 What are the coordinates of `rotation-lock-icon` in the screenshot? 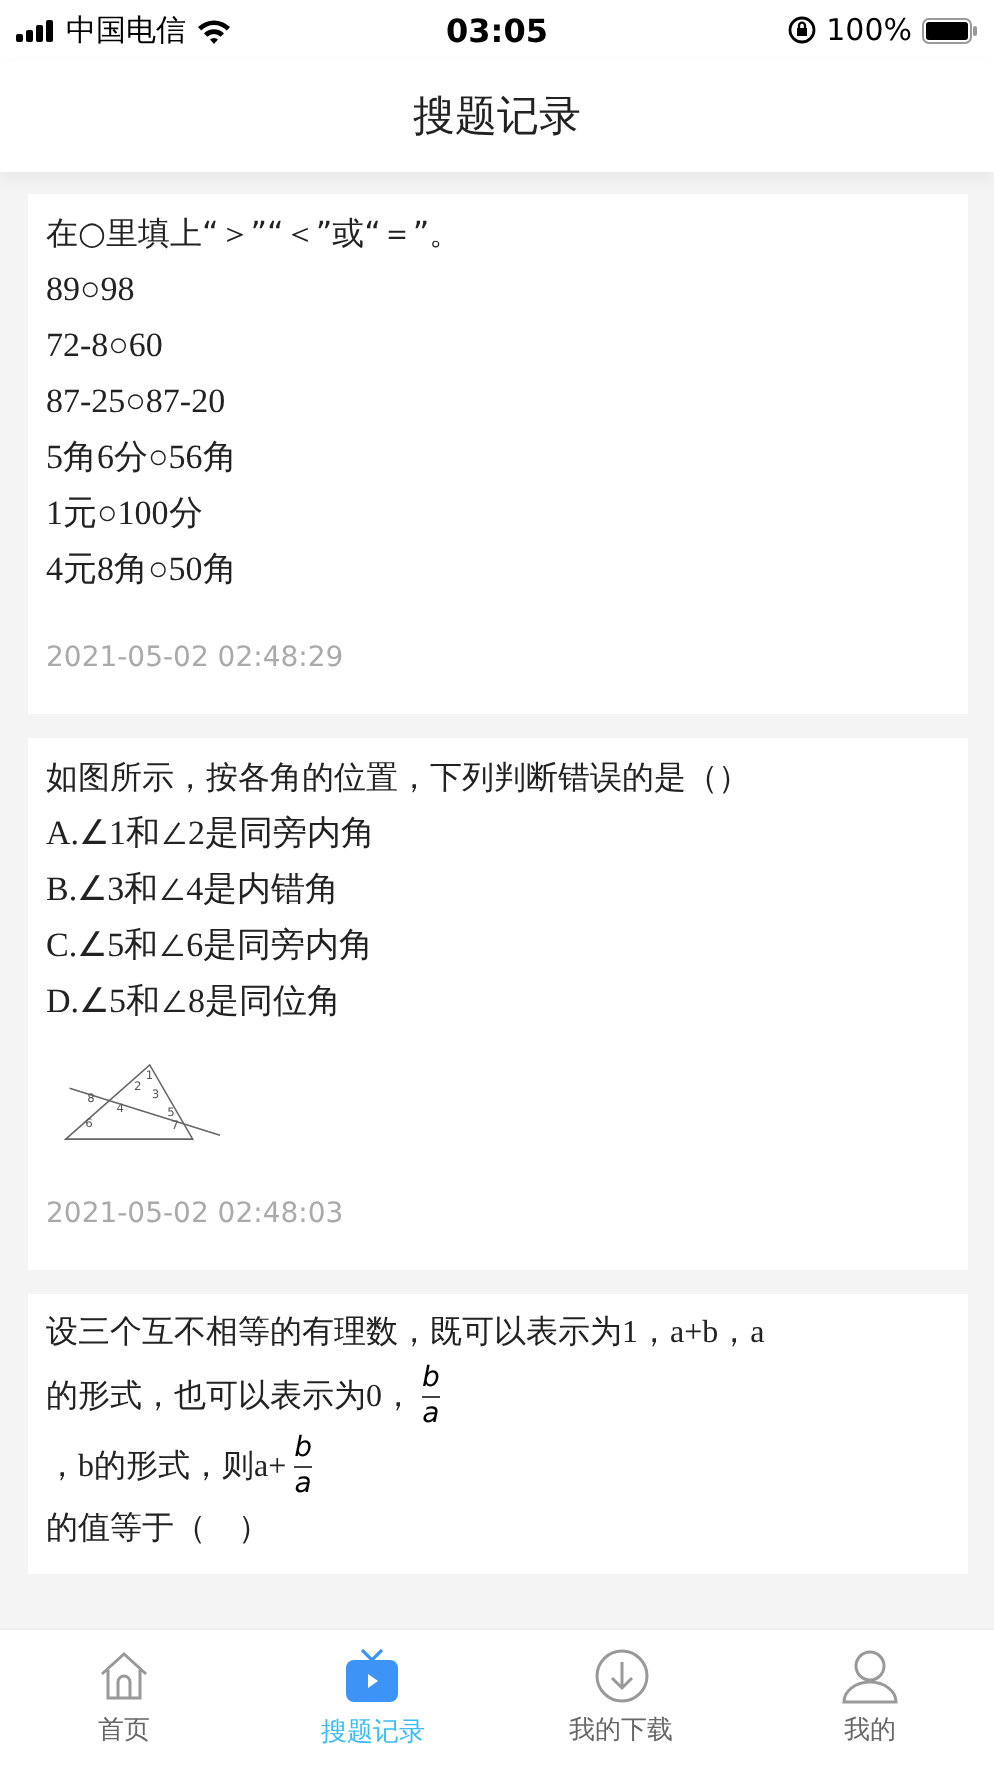 It's located at (802, 30).